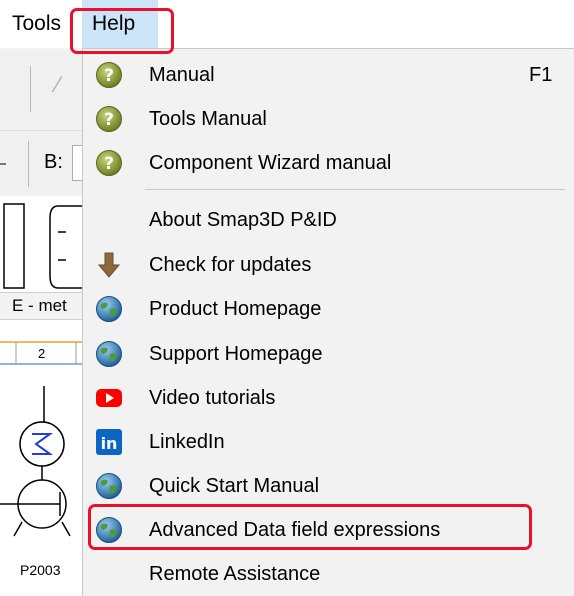 The height and width of the screenshot is (596, 574). I want to click on menu-item-component-wizard-manual: ? Component Wizard manual, so click(328, 163).